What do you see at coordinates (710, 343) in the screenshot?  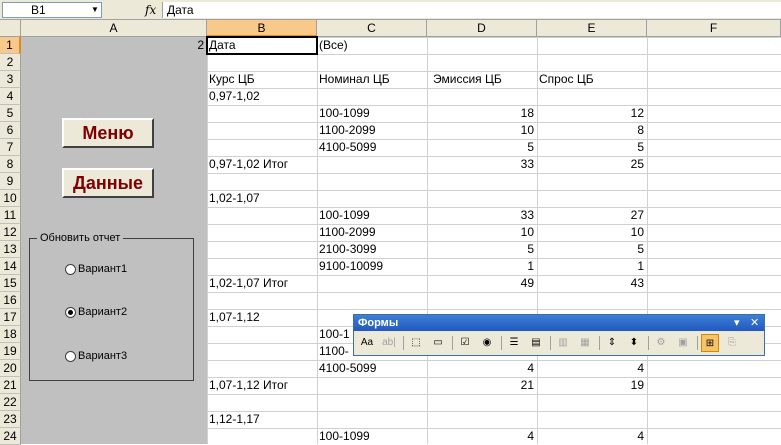 I see `grid-tool-icon: ⊞` at bounding box center [710, 343].